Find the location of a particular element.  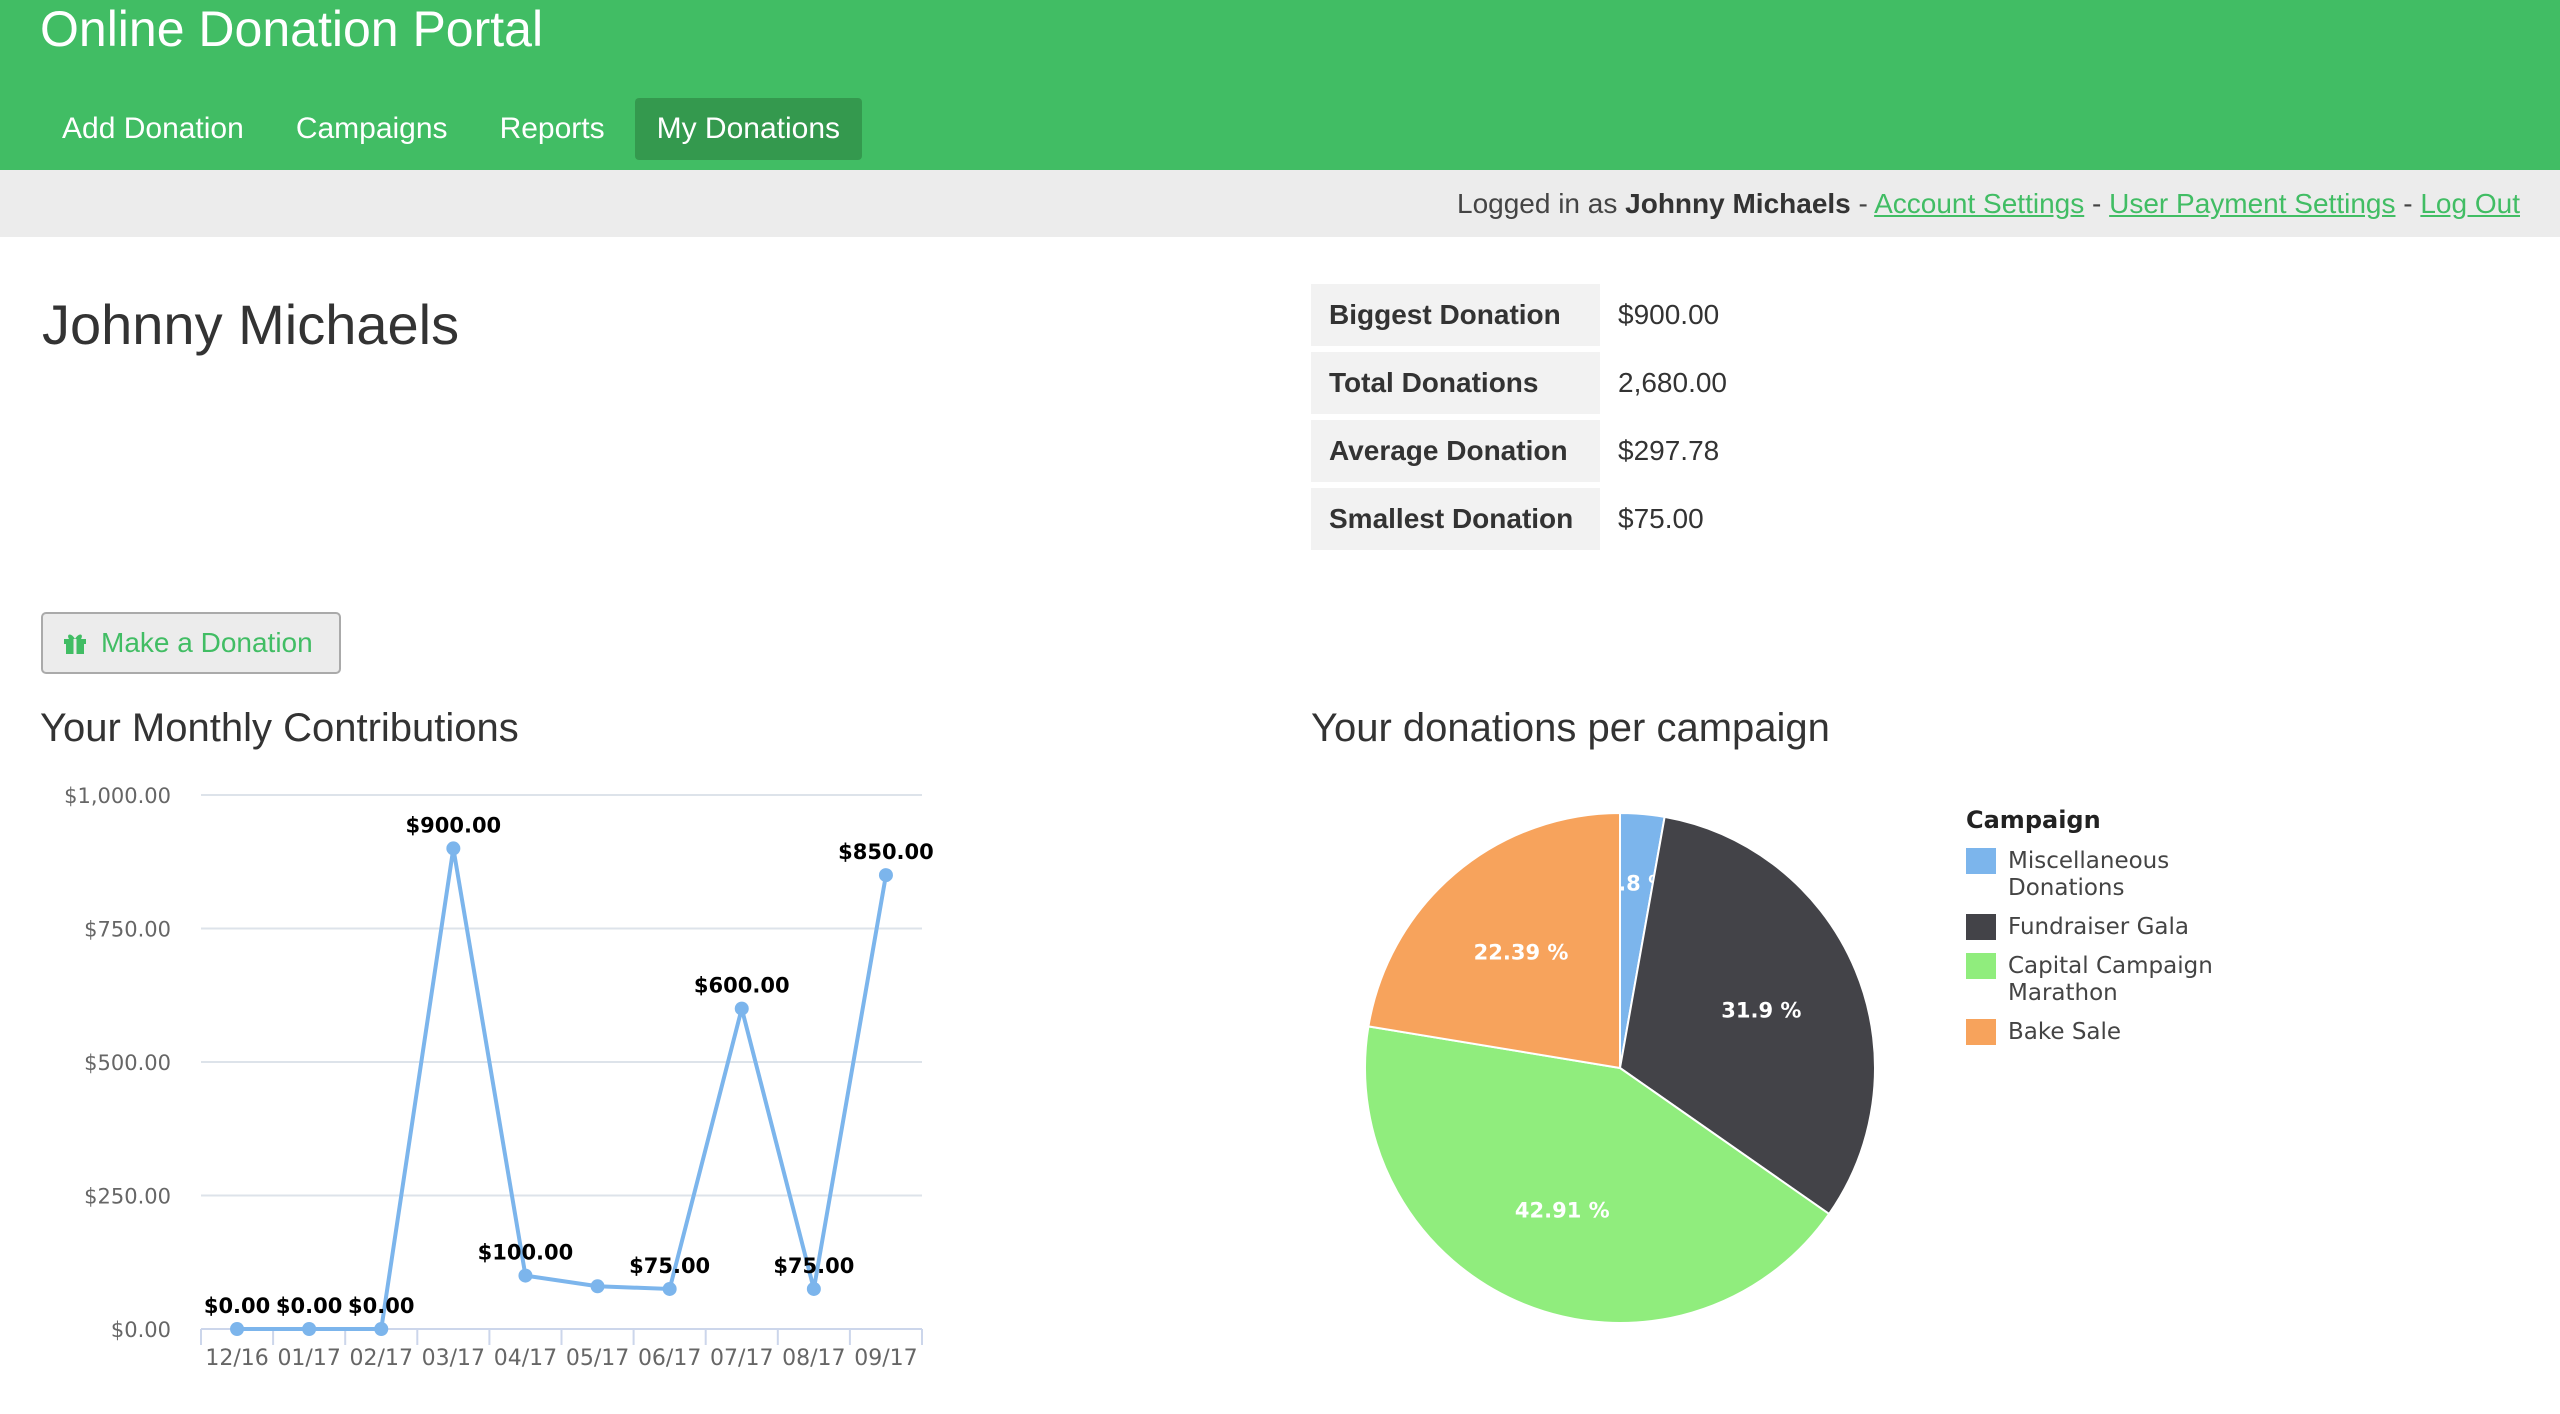

stat-row: Total Donations 2,680.00 is located at coordinates (1519, 386).